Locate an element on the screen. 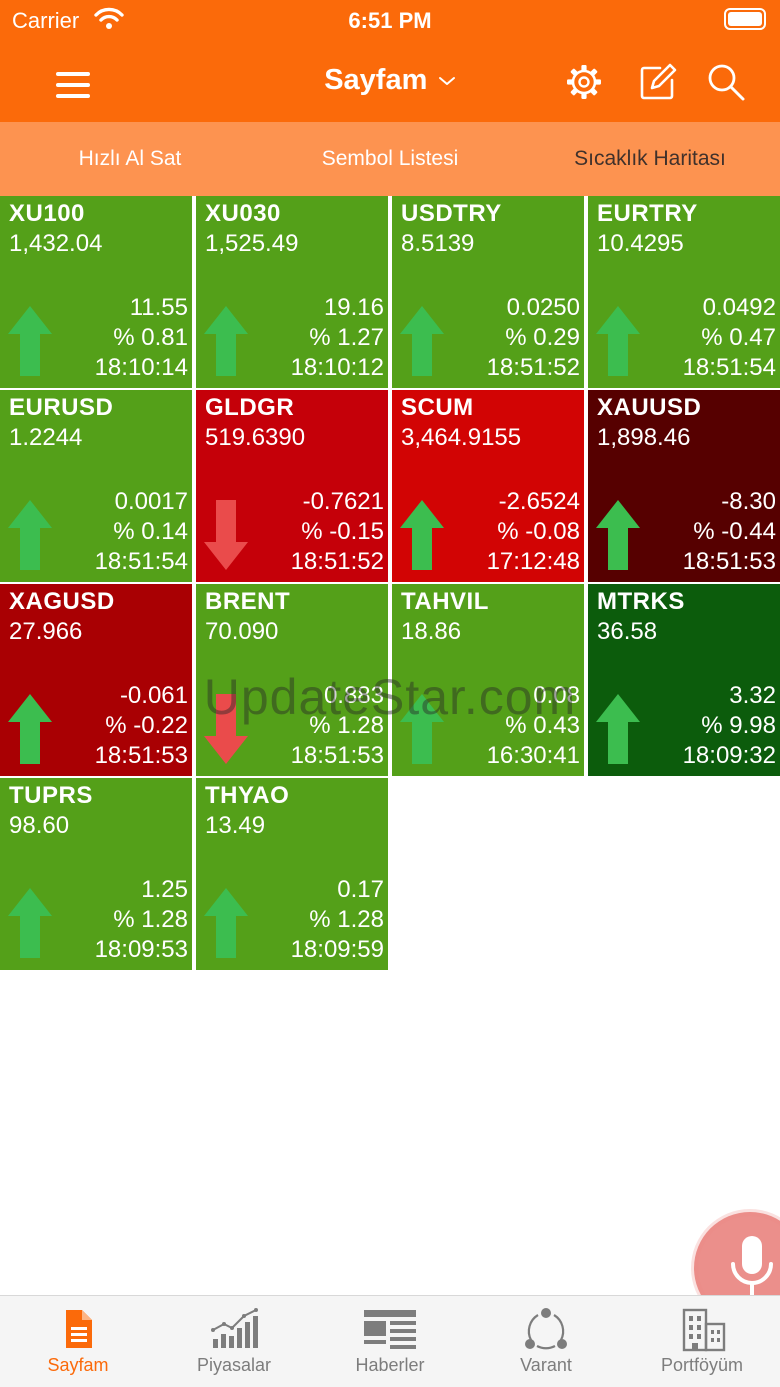 The height and width of the screenshot is (1387, 780). tile-symbol: XAUUSD is located at coordinates (649, 407).